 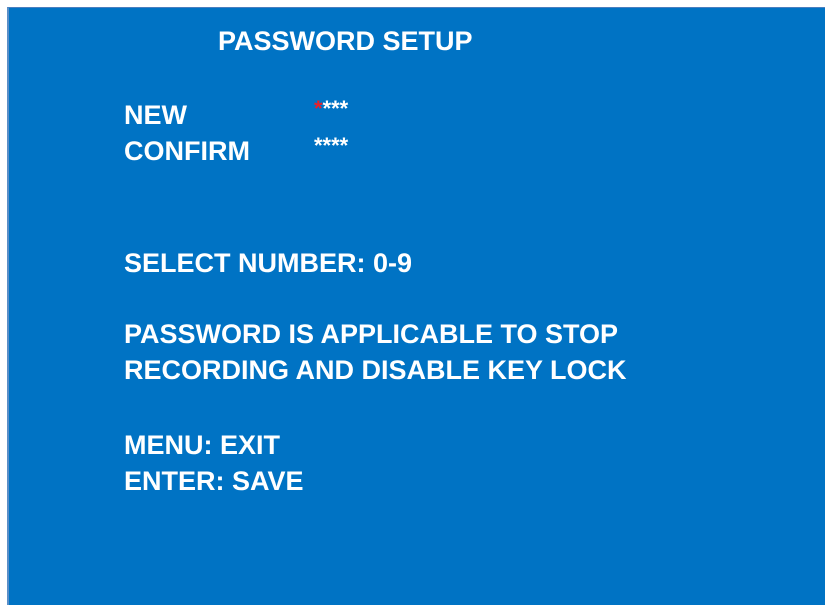 I want to click on confirm-password-field: ****, so click(x=331, y=146).